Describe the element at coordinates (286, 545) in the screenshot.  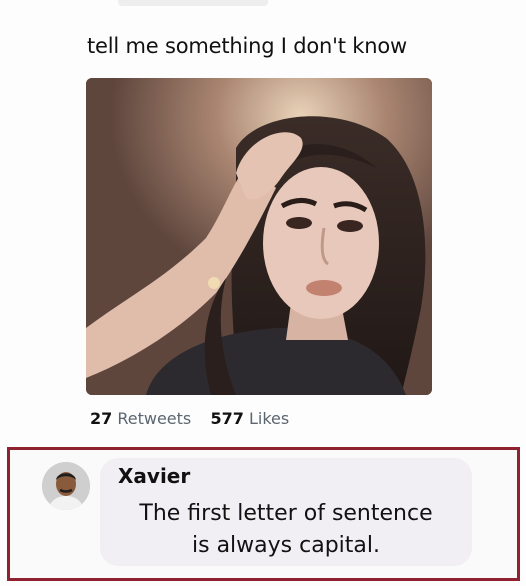
I see `reply-text-line-2: is always capital.` at that location.